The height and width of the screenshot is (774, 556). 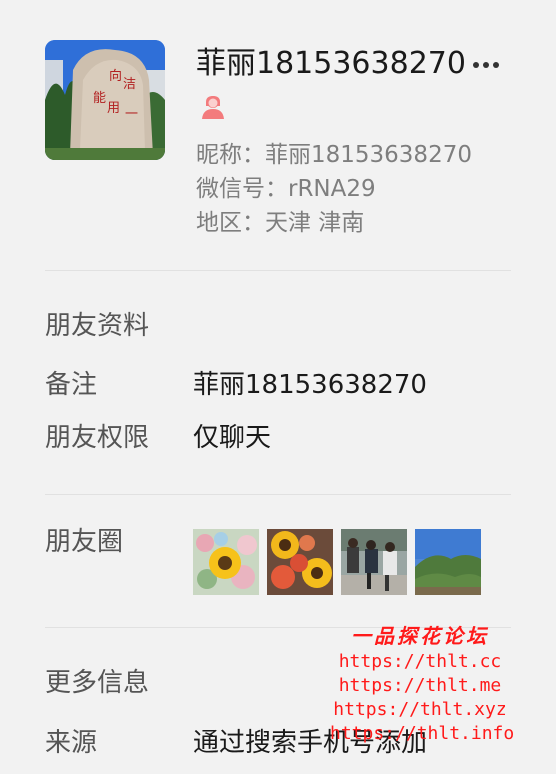 What do you see at coordinates (310, 385) in the screenshot?
I see `remark-value: 菲丽18153638270` at bounding box center [310, 385].